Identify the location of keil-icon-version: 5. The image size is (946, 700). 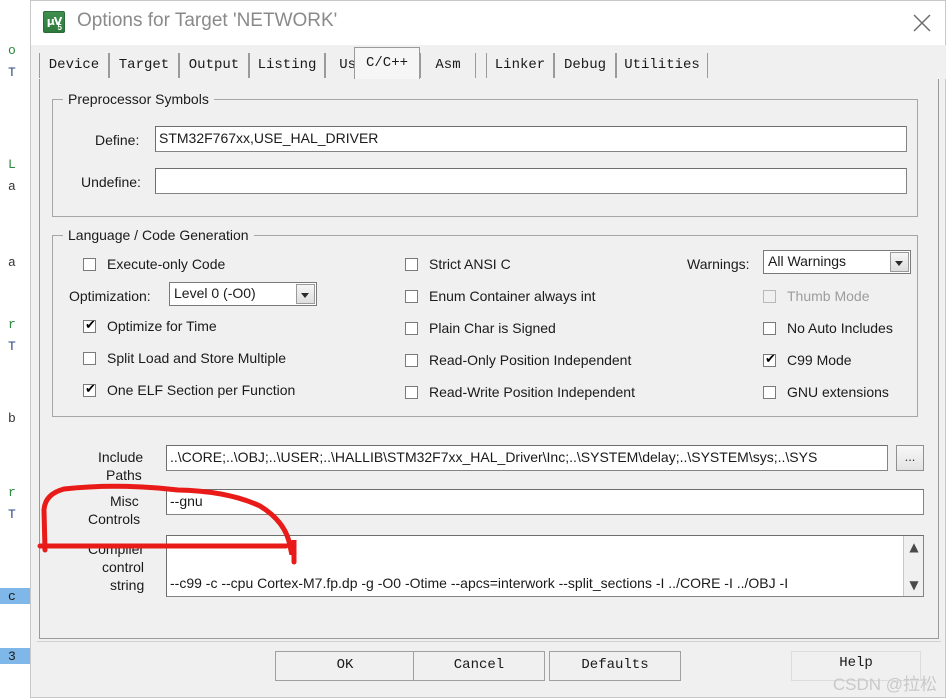
(59, 27).